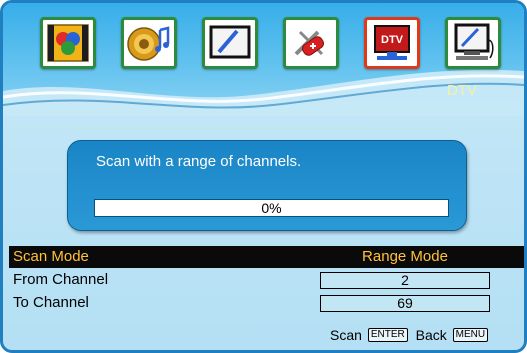 Image resolution: width=527 pixels, height=353 pixels. Describe the element at coordinates (199, 161) in the screenshot. I see `scan-message: Scan with a range of channels.` at that location.